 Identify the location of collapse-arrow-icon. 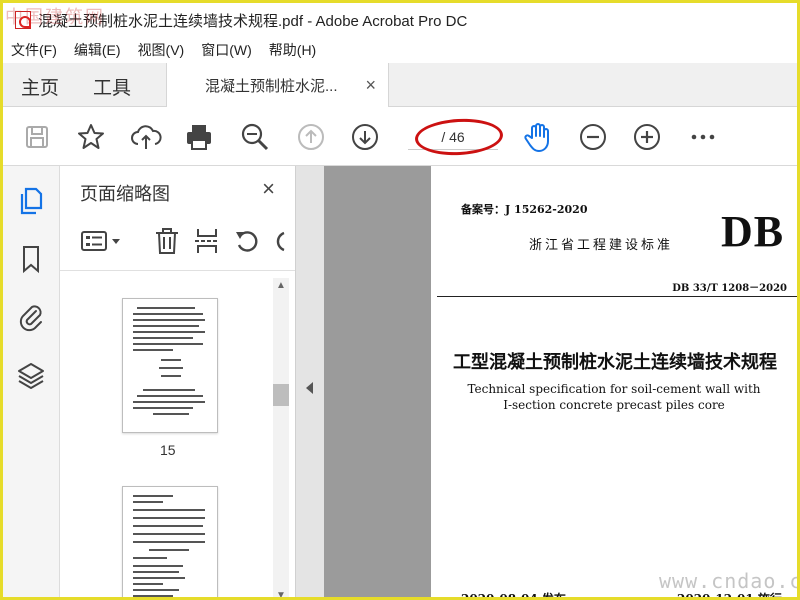
(309, 388).